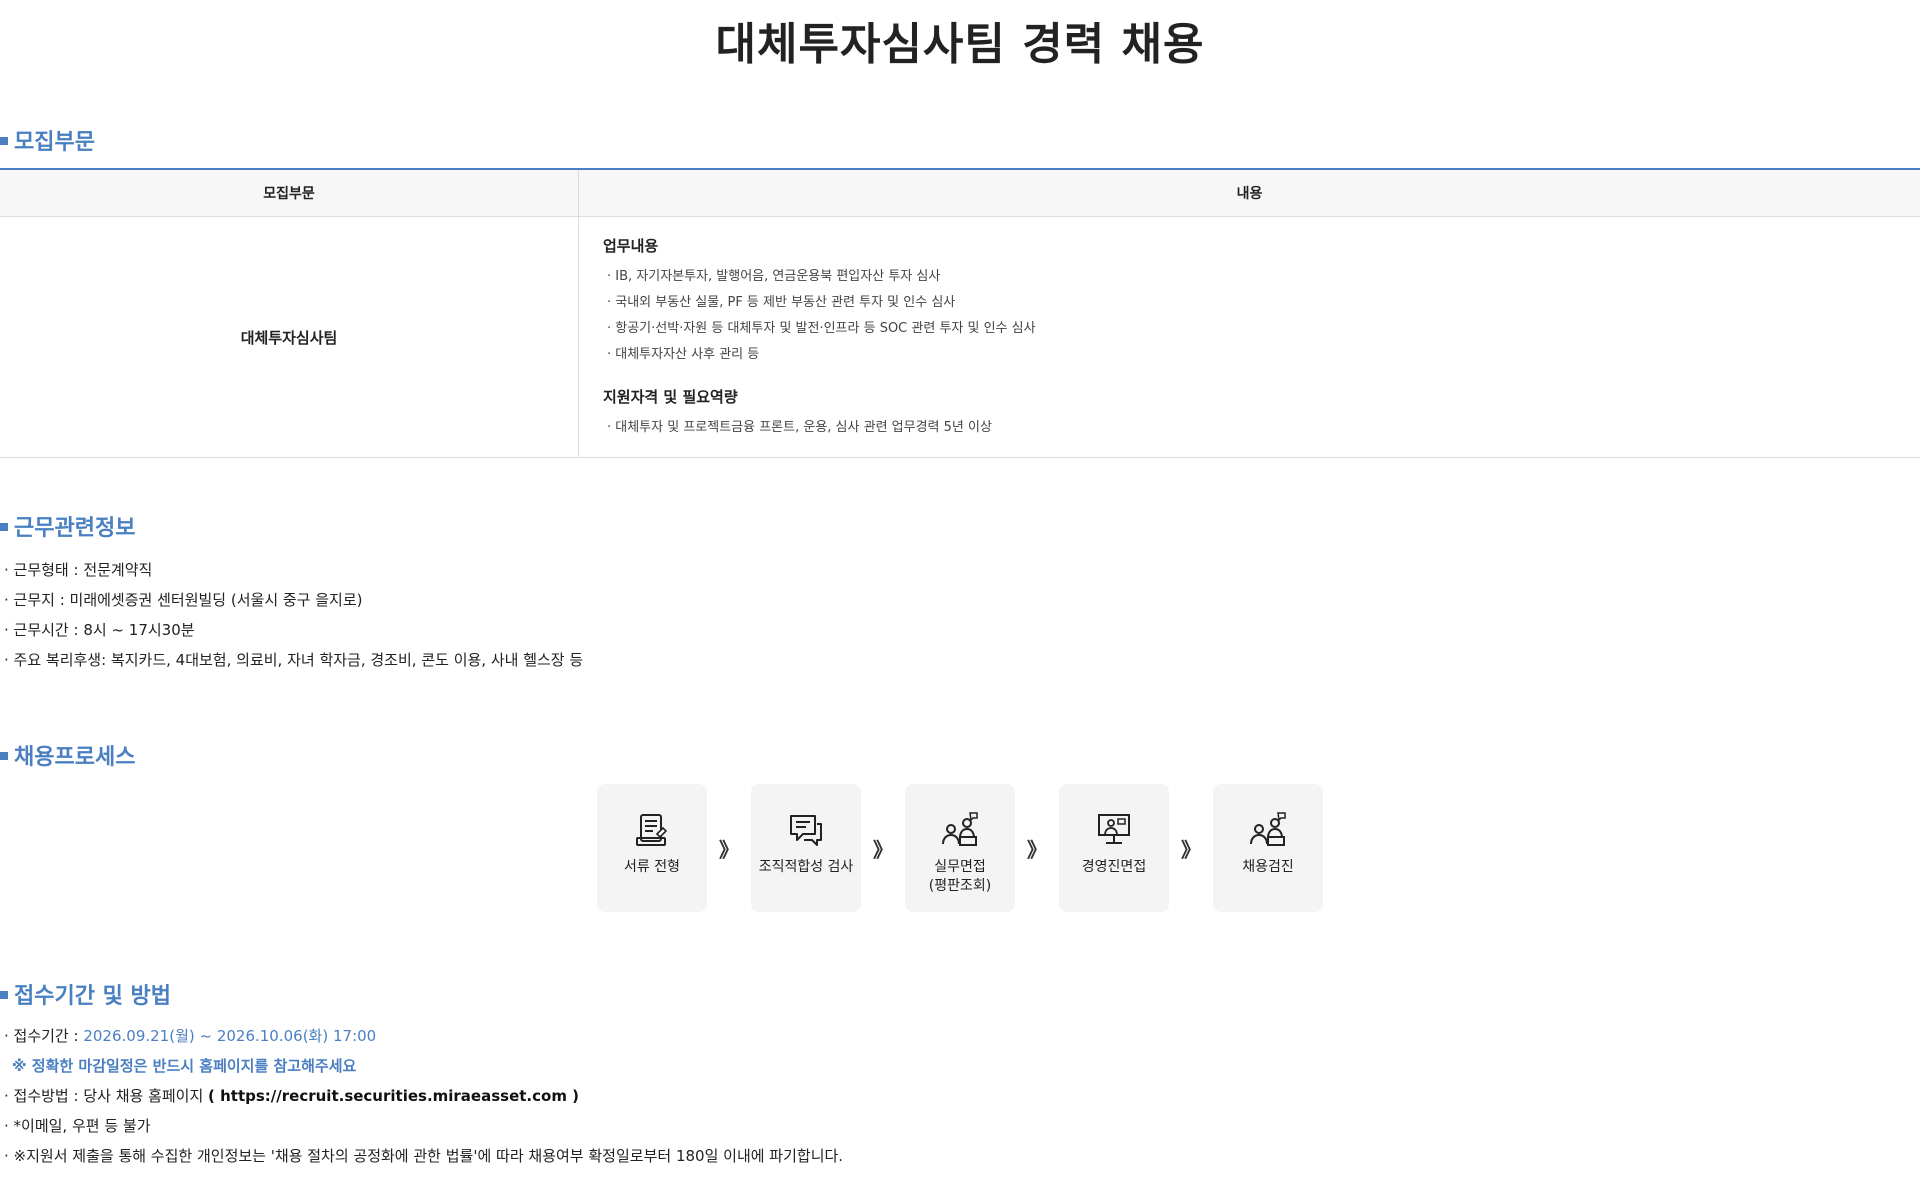 This screenshot has height=1191, width=1920. I want to click on process-step-label: 서류 전형, so click(652, 867).